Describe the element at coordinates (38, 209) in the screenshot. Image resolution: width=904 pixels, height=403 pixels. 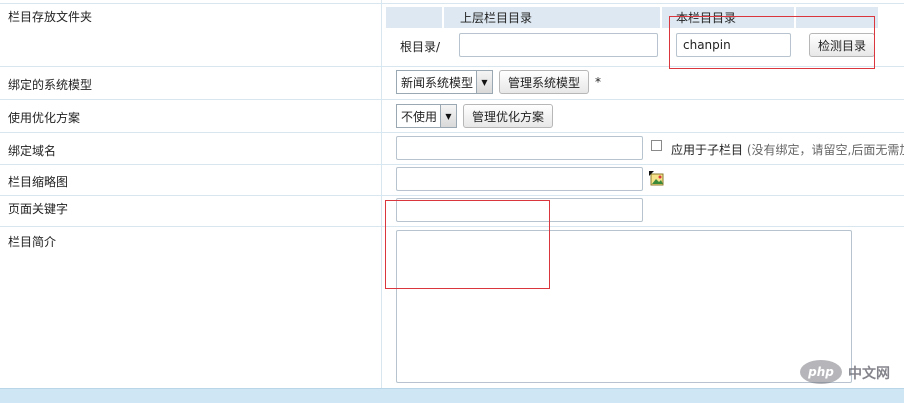
I see `keywords-label: 页面关键字` at that location.